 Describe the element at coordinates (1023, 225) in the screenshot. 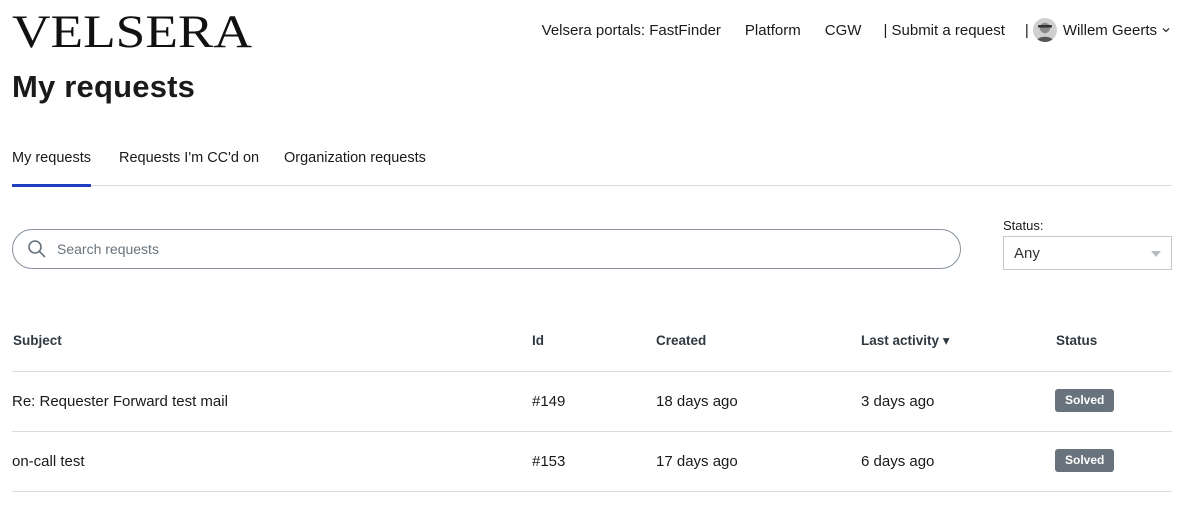

I see `status-filter-label: Status:` at that location.